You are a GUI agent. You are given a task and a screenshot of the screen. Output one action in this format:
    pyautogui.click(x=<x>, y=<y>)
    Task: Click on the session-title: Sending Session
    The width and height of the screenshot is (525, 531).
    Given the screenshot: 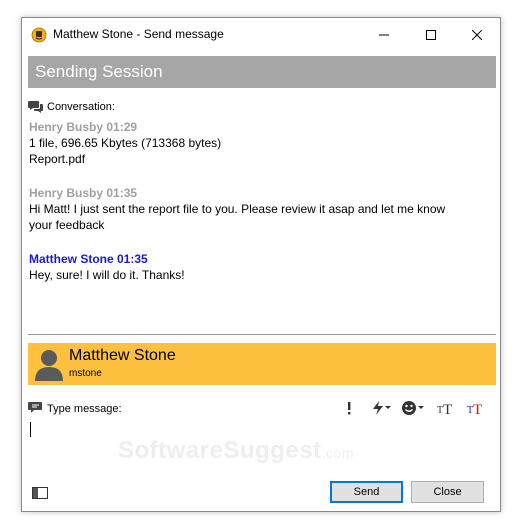 What is the action you would take?
    pyautogui.click(x=99, y=71)
    